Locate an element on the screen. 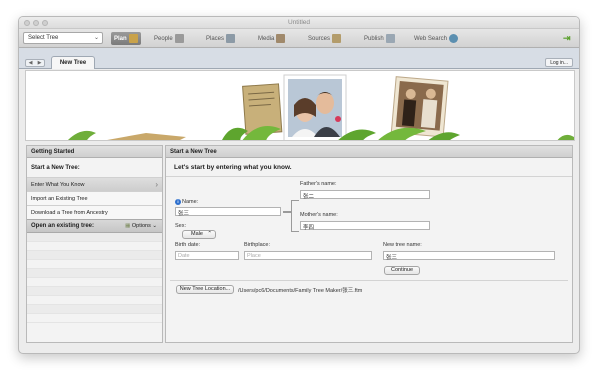 This screenshot has height=377, width=600. options-label: Options is located at coordinates (141, 226).